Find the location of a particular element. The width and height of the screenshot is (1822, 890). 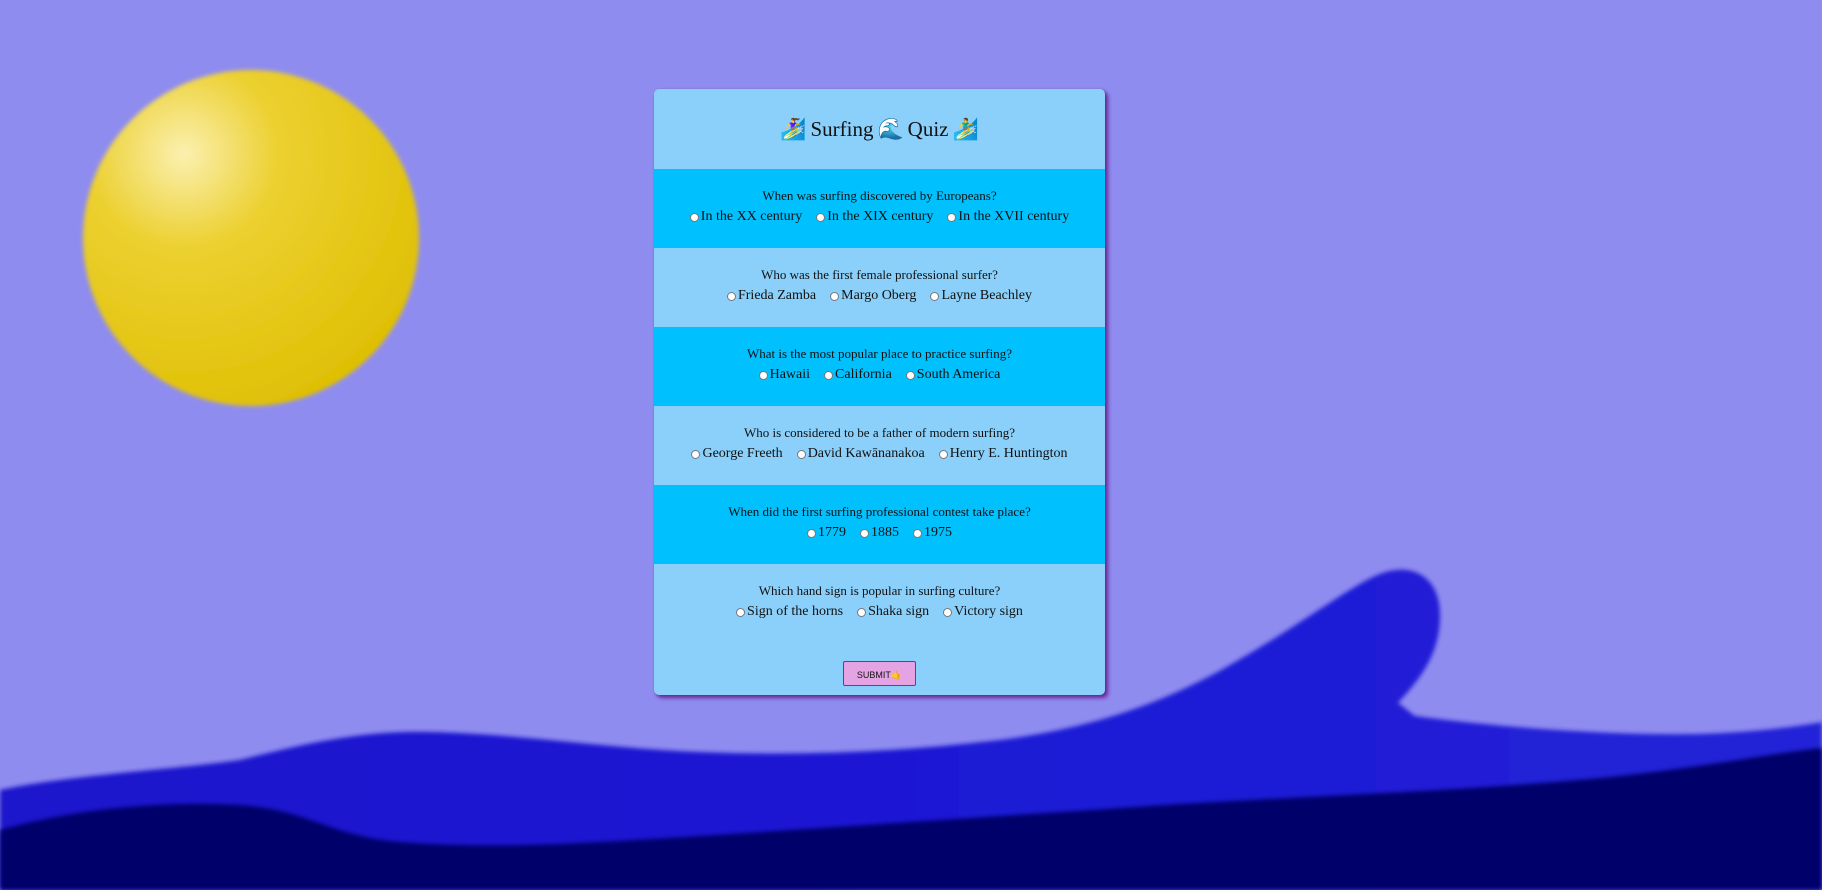

answer-option: Henry E. Huntington is located at coordinates (1003, 454).